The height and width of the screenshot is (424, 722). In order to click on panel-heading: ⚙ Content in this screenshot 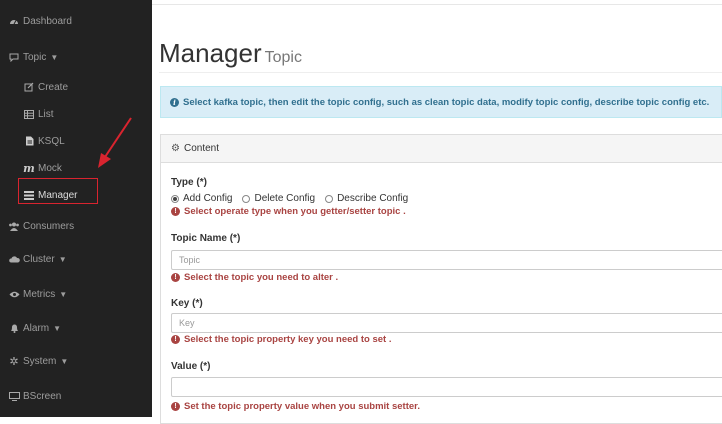, I will do `click(441, 149)`.